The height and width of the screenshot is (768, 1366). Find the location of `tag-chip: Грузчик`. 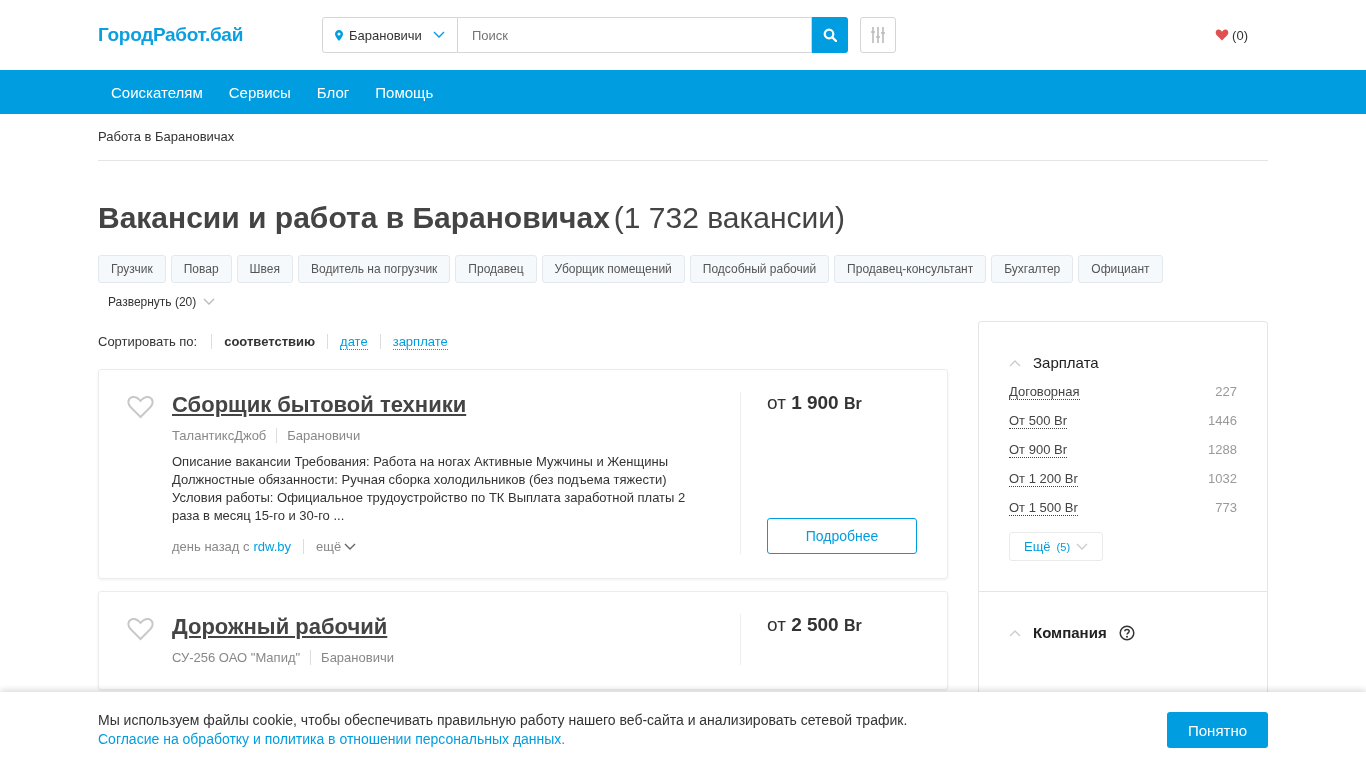

tag-chip: Грузчик is located at coordinates (132, 269).